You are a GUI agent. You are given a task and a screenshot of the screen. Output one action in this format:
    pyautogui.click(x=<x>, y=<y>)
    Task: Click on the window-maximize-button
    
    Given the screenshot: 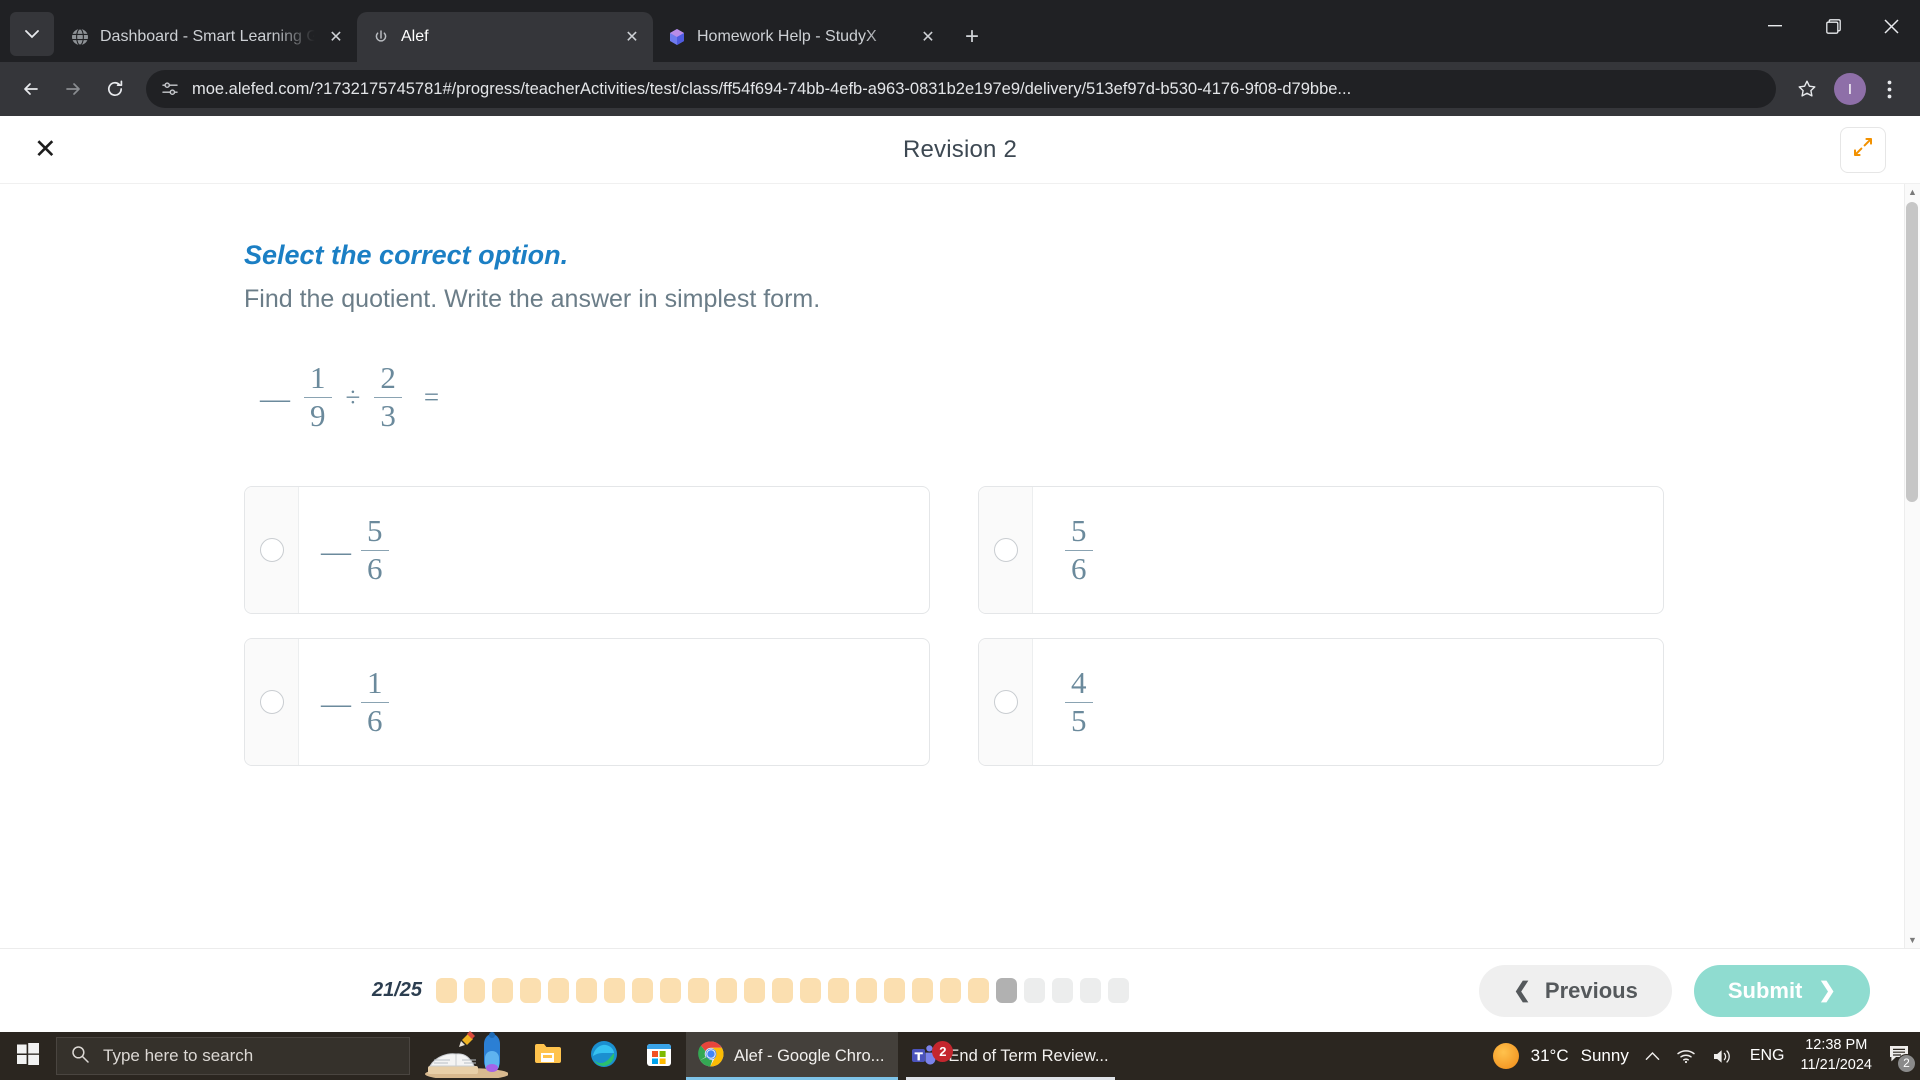 What is the action you would take?
    pyautogui.click(x=1833, y=26)
    